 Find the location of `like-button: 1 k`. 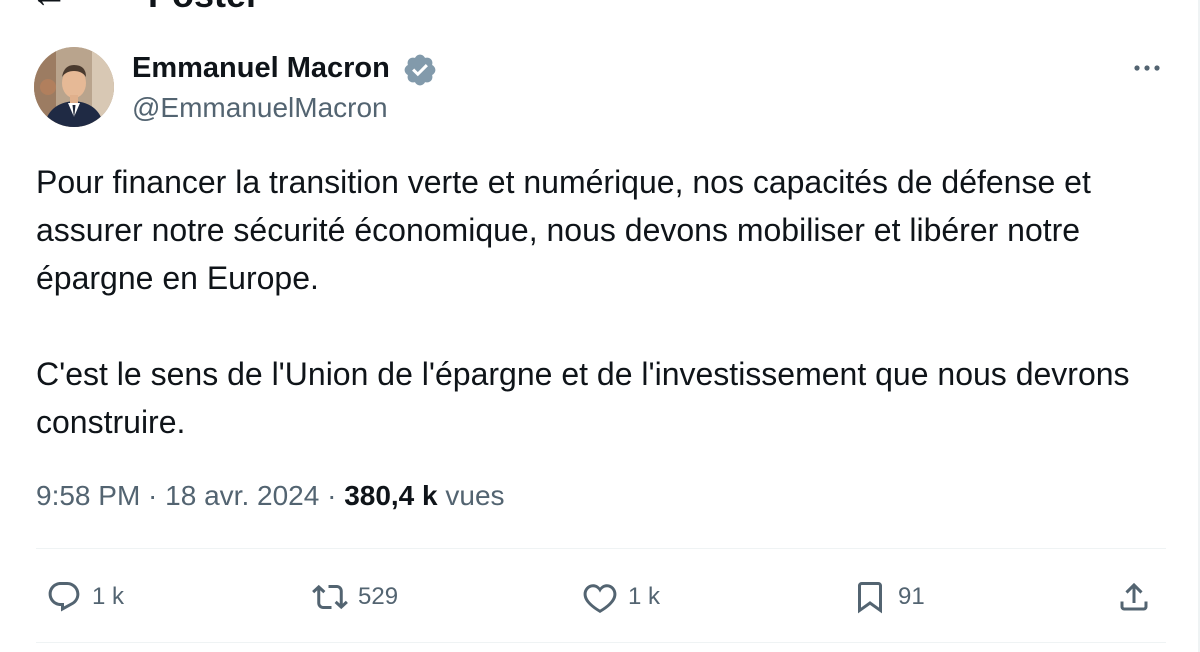

like-button: 1 k is located at coordinates (621, 597).